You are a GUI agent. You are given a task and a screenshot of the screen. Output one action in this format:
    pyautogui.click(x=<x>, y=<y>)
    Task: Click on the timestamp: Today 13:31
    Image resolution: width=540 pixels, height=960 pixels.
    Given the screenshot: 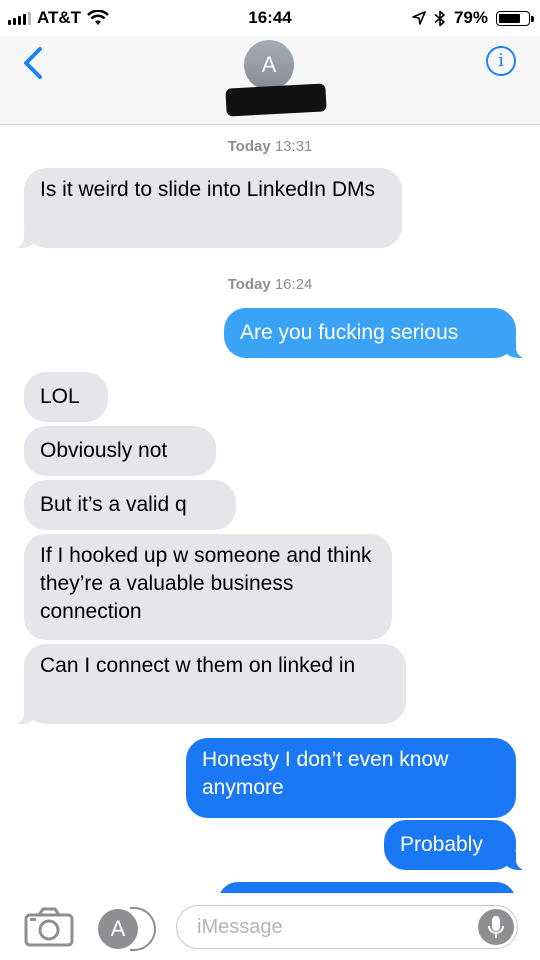 What is the action you would take?
    pyautogui.click(x=270, y=146)
    